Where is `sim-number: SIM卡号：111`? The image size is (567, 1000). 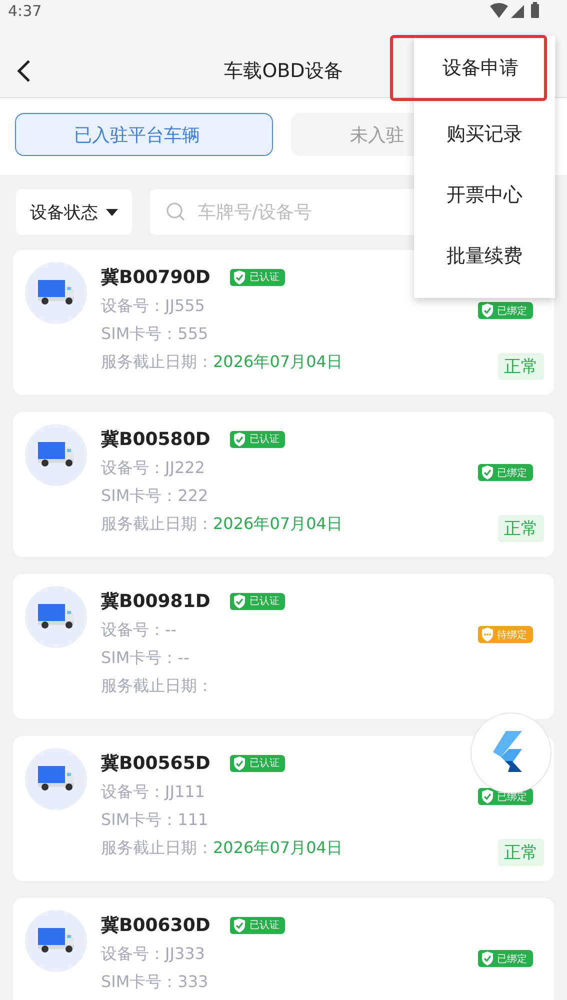
sim-number: SIM卡号：111 is located at coordinates (154, 819).